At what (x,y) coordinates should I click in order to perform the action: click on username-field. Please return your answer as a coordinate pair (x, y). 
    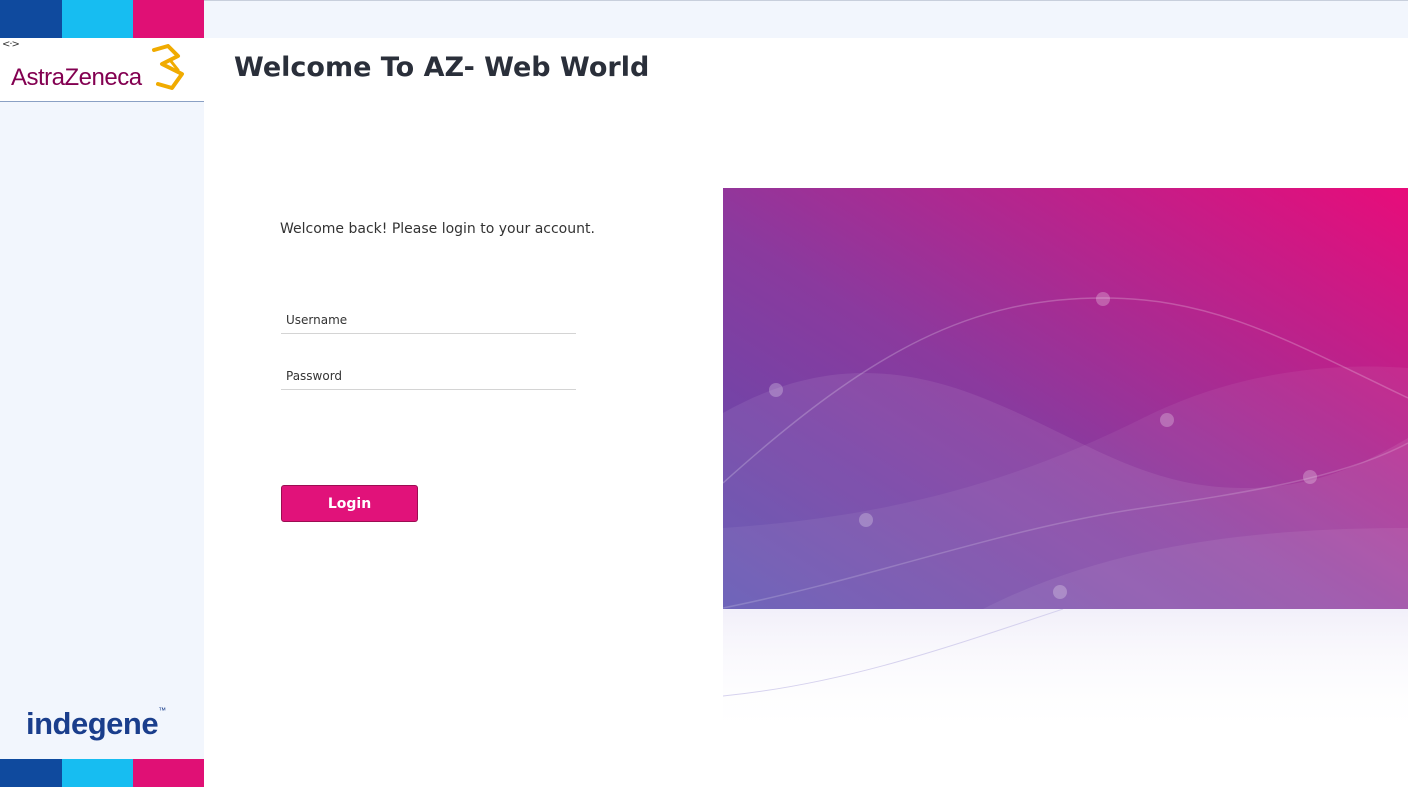
    Looking at the image, I should click on (428, 320).